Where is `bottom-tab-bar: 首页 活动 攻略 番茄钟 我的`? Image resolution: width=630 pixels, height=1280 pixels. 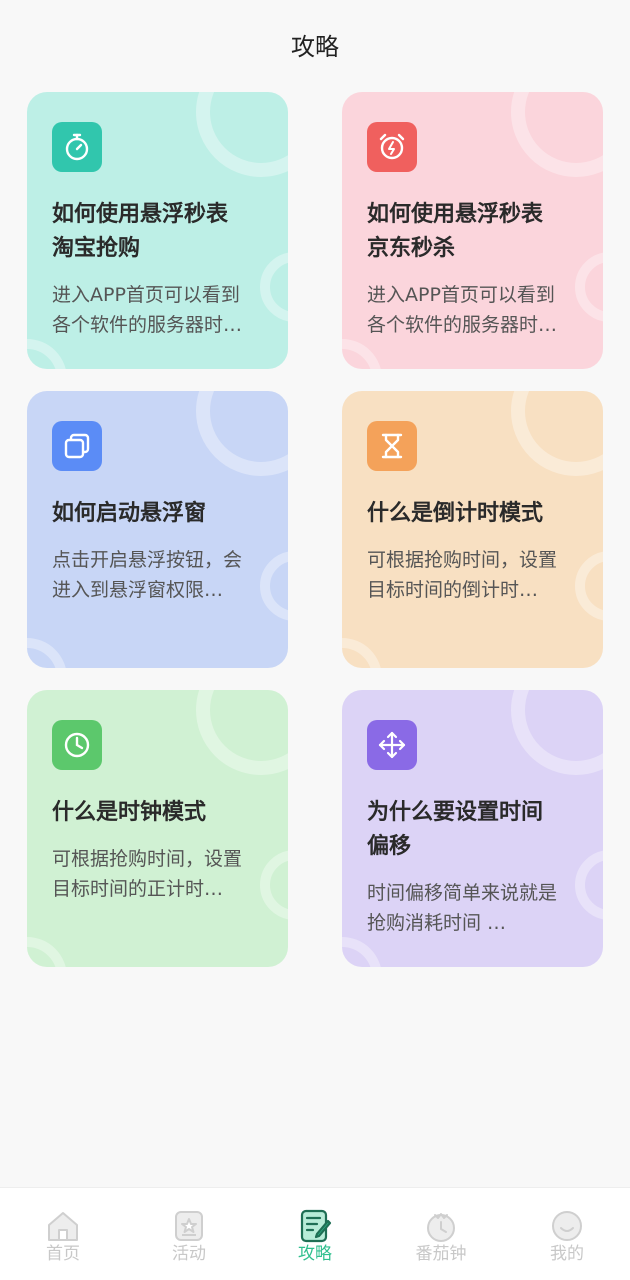
bottom-tab-bar: 首页 活动 攻略 番茄钟 我的 is located at coordinates (315, 1233).